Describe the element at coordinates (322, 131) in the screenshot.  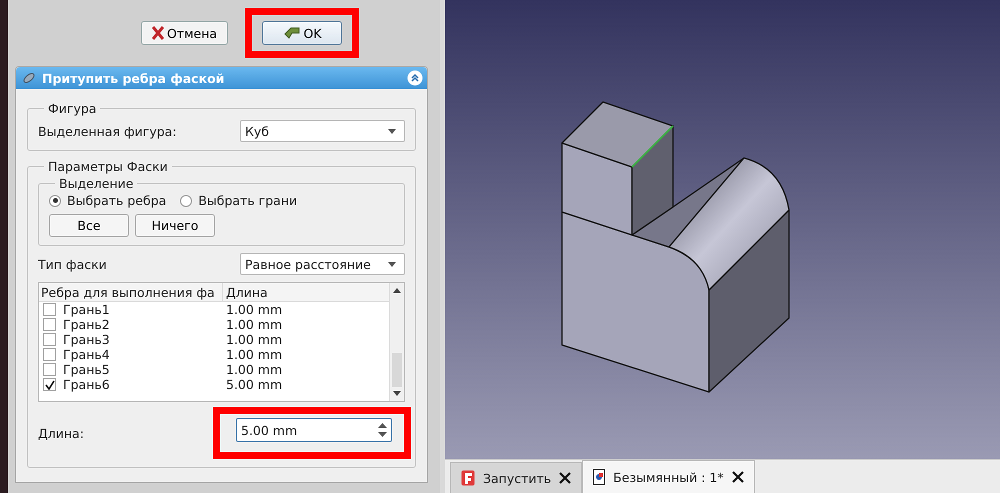
I see `shape-dropdown: Куб` at that location.